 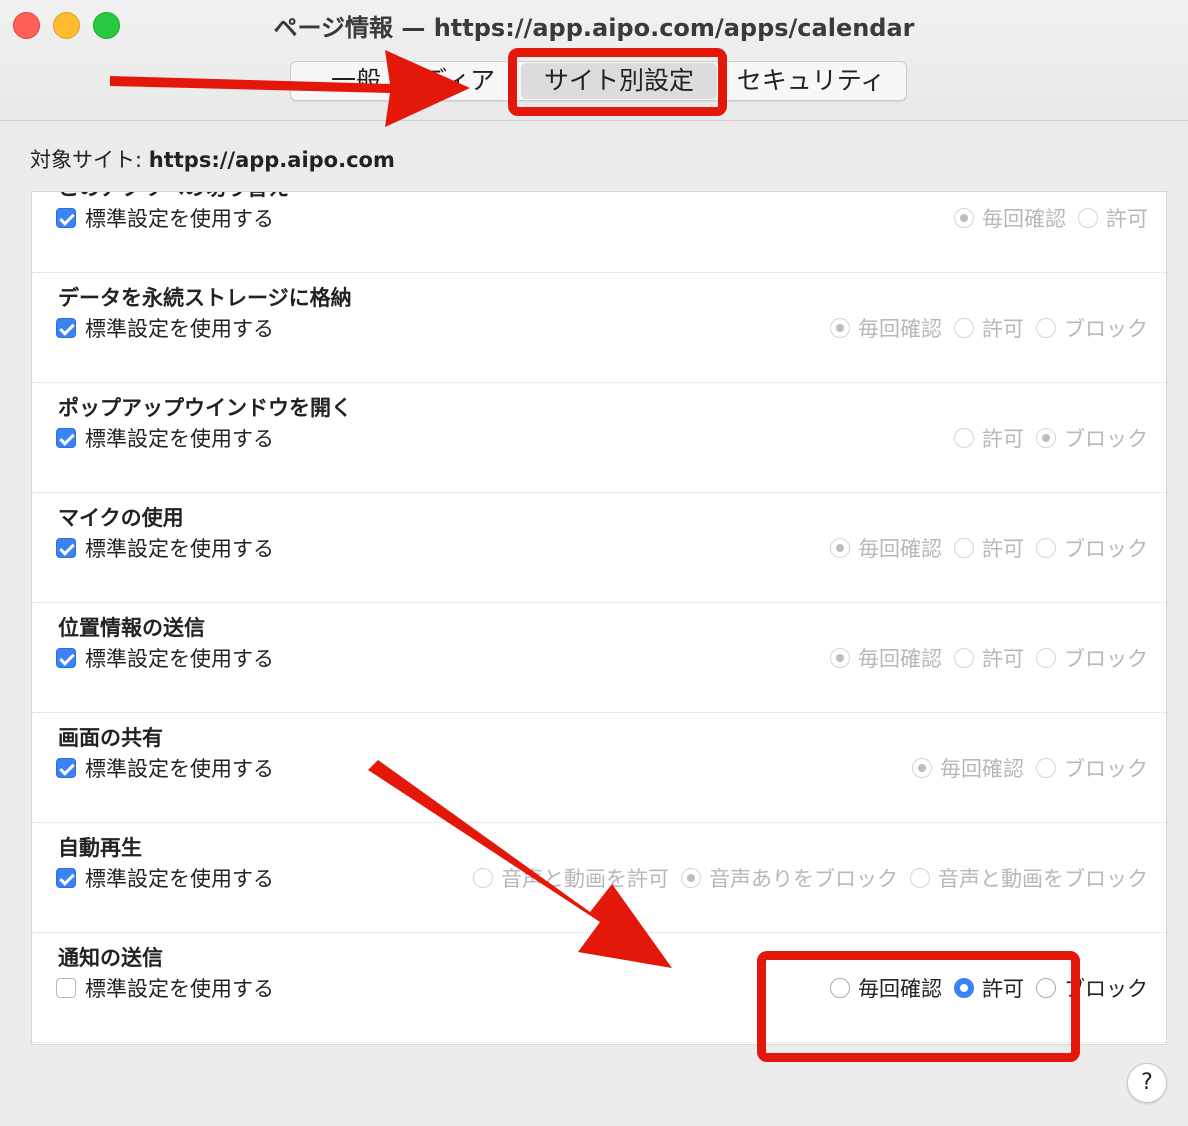 What do you see at coordinates (271, 160) in the screenshot?
I see `target-site-url: https://app.aipo.com` at bounding box center [271, 160].